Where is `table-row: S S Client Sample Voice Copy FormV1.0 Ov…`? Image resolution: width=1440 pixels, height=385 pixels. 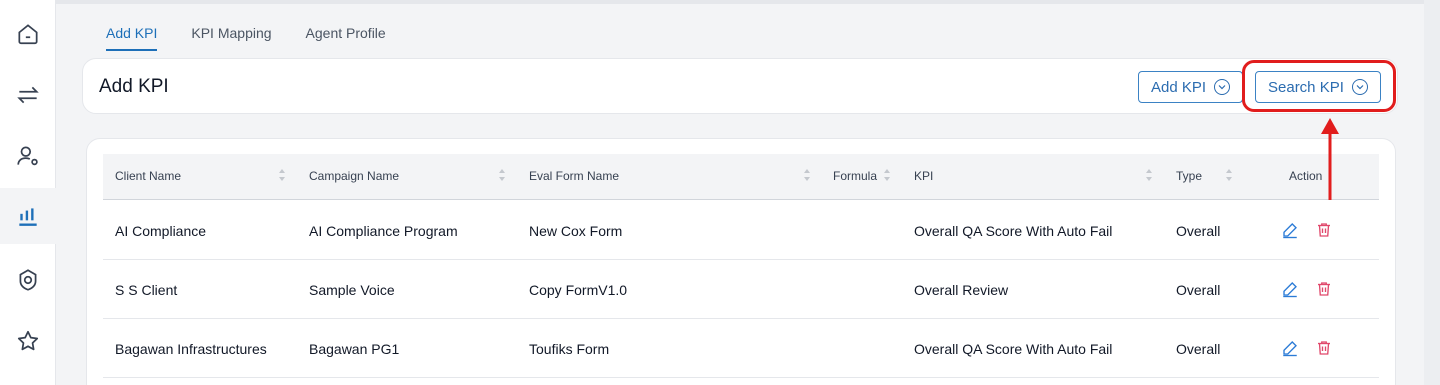 table-row: S S Client Sample Voice Copy FormV1.0 Ov… is located at coordinates (741, 289).